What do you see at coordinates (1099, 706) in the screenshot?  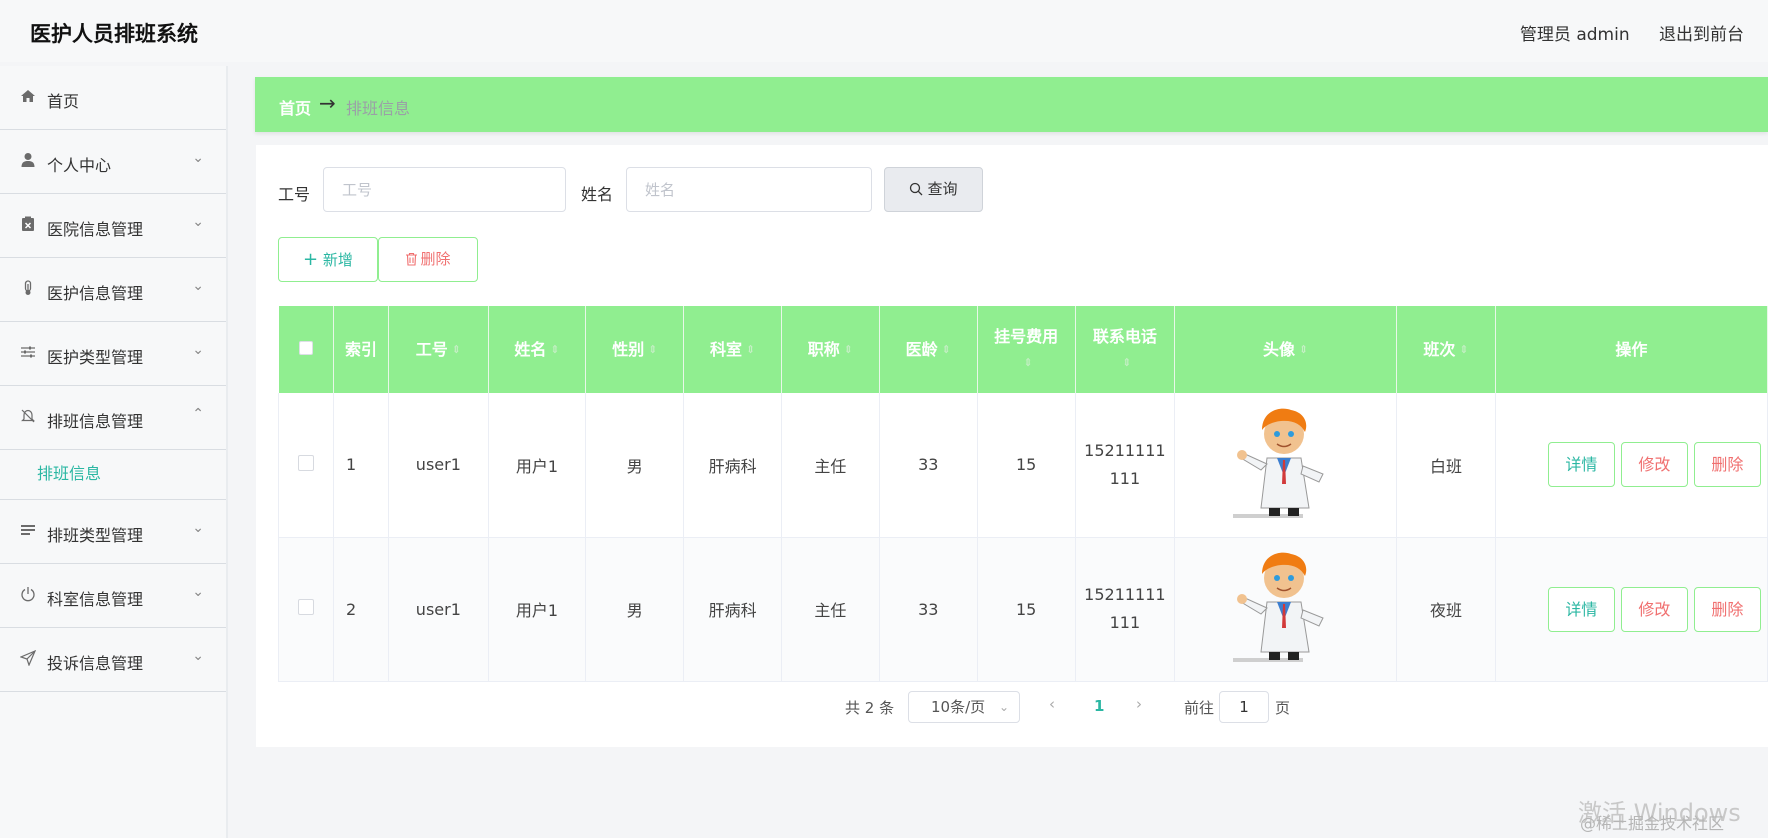 I see `current-page-number: 1` at bounding box center [1099, 706].